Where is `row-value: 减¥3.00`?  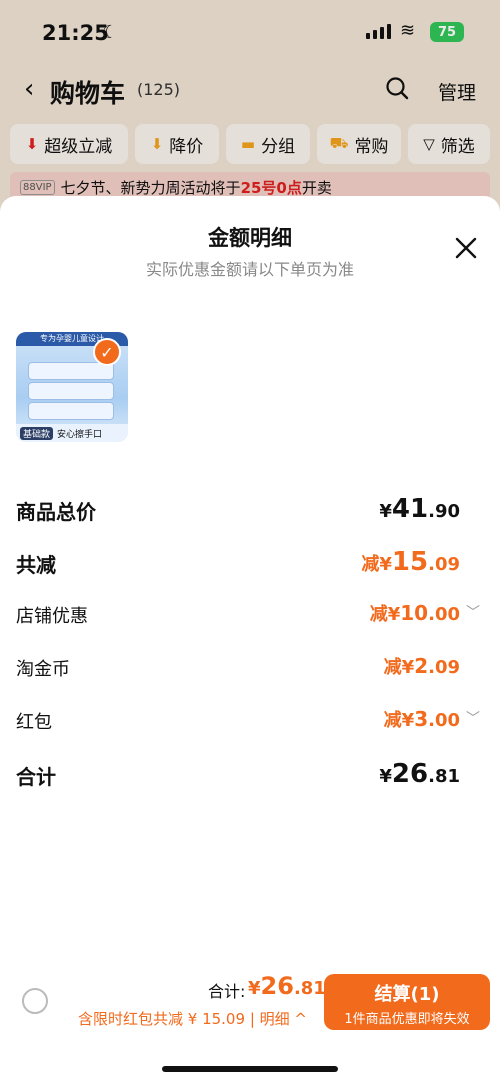 row-value: 减¥3.00 is located at coordinates (421, 719).